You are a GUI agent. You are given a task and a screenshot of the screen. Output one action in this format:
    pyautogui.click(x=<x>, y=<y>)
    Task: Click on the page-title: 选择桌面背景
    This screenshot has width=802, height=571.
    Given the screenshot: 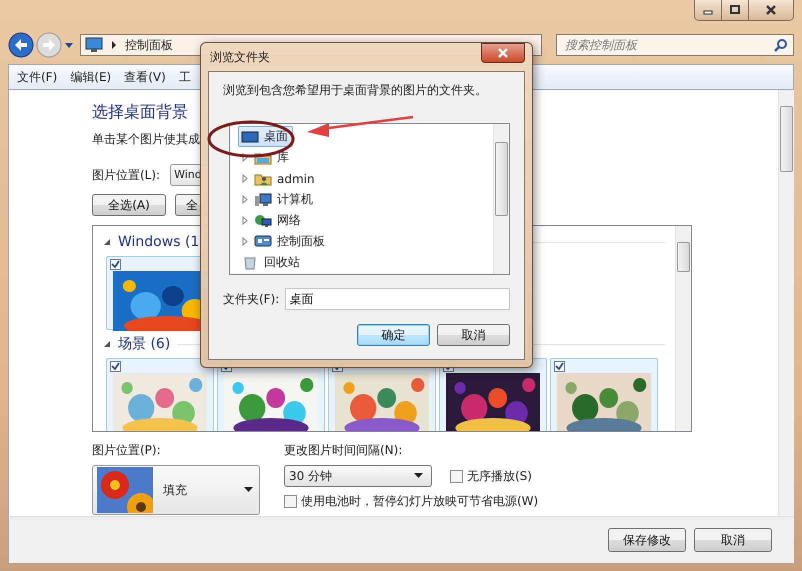 What is the action you would take?
    pyautogui.click(x=140, y=112)
    